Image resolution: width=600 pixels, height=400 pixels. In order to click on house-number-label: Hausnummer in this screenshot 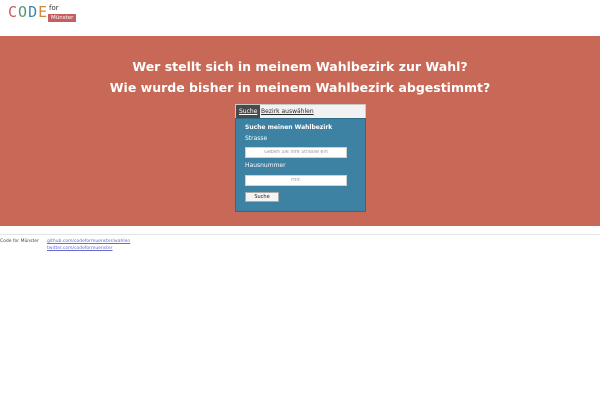, I will do `click(265, 165)`.